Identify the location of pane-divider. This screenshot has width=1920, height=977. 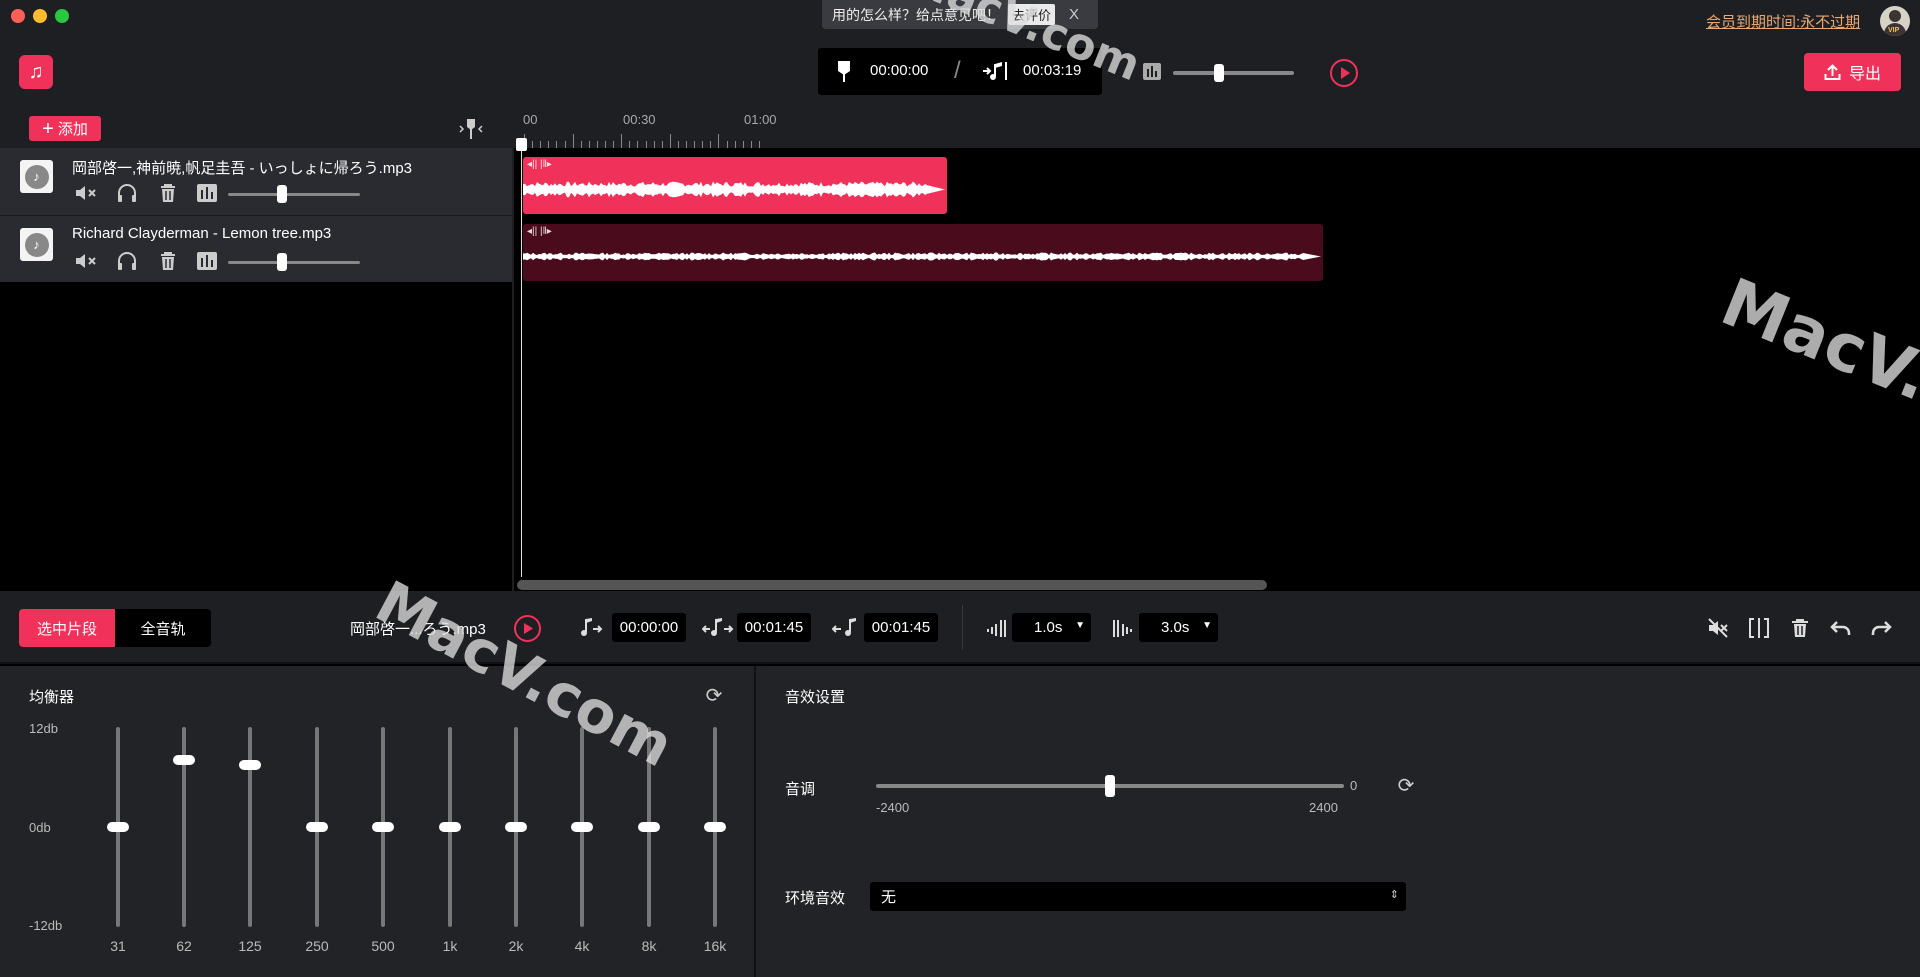
(513, 349).